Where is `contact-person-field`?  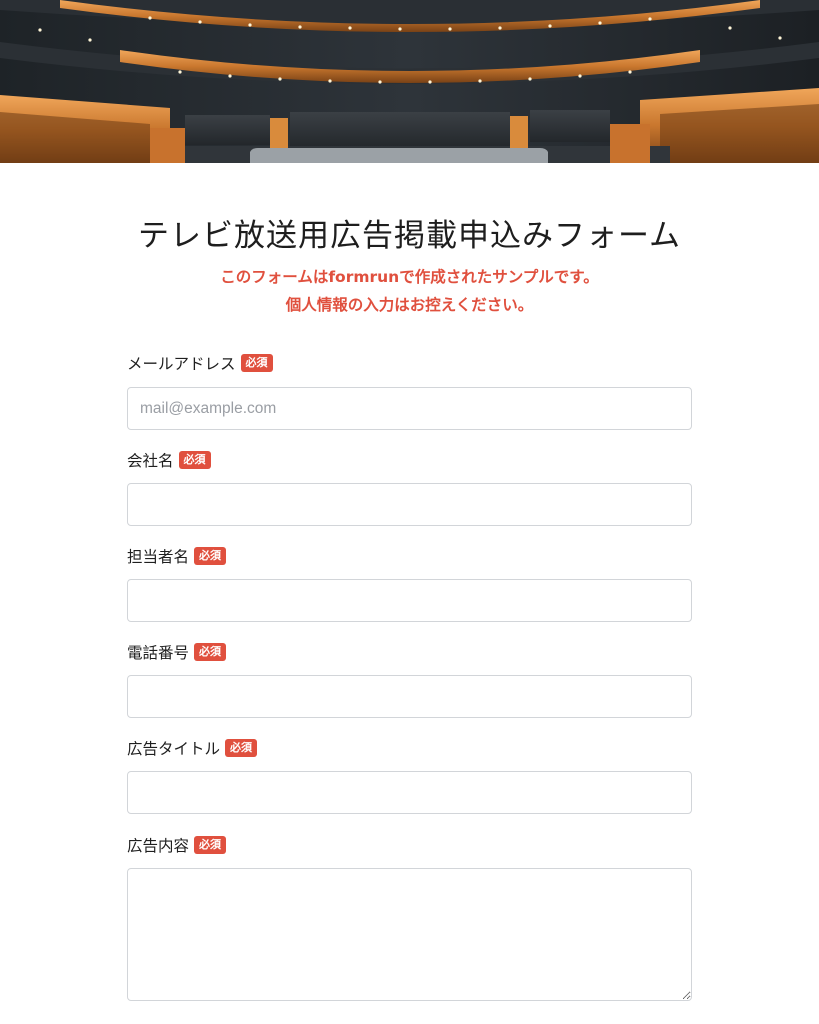 contact-person-field is located at coordinates (409, 600).